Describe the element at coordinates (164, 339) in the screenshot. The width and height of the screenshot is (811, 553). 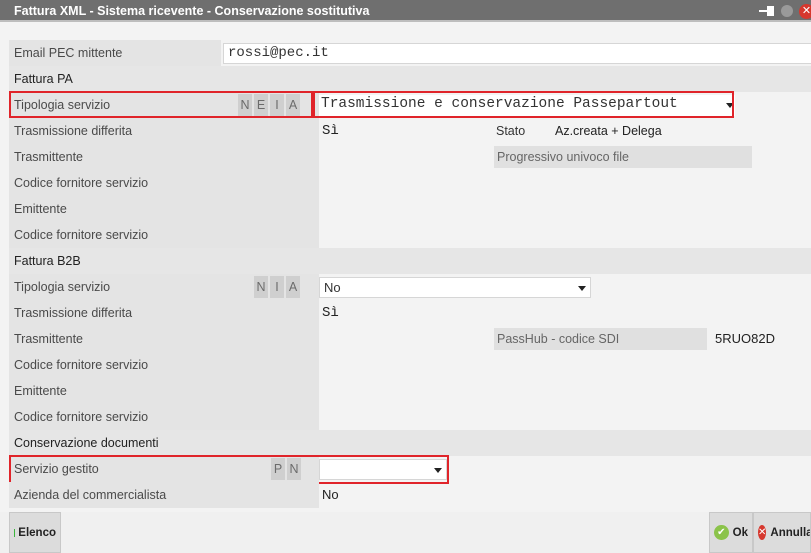
I see `b2b-trasmittente-label: Trasmittente` at that location.